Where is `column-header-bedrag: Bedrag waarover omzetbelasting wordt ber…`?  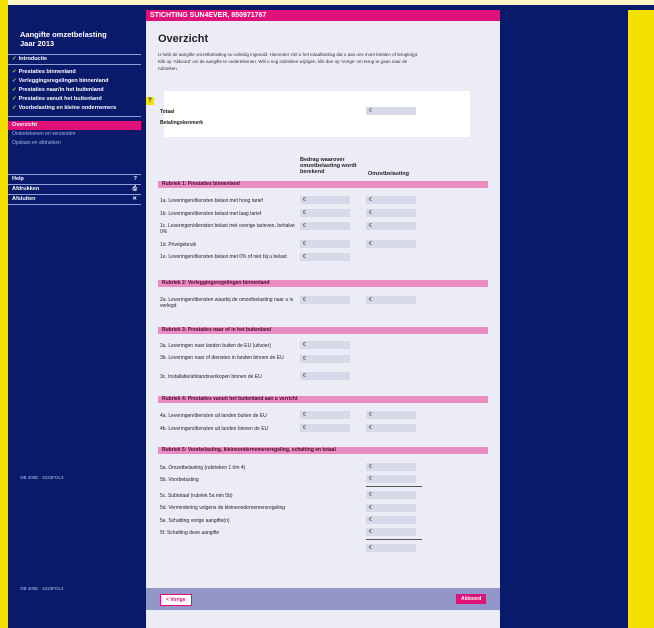 column-header-bedrag: Bedrag waarover omzetbelasting wordt ber… is located at coordinates (328, 166).